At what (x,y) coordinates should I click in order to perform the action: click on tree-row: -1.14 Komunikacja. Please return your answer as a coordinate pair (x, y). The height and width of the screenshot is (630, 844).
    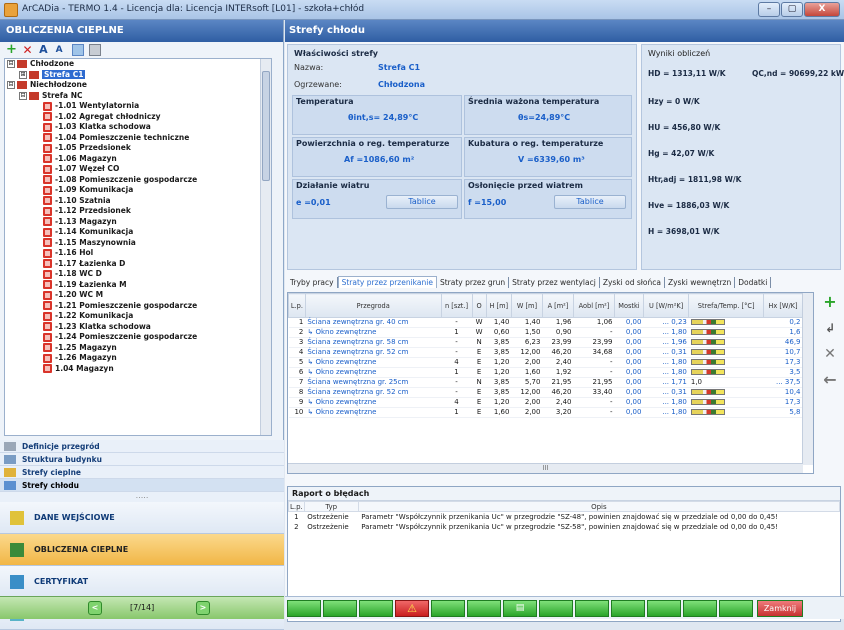
    Looking at the image, I should click on (138, 232).